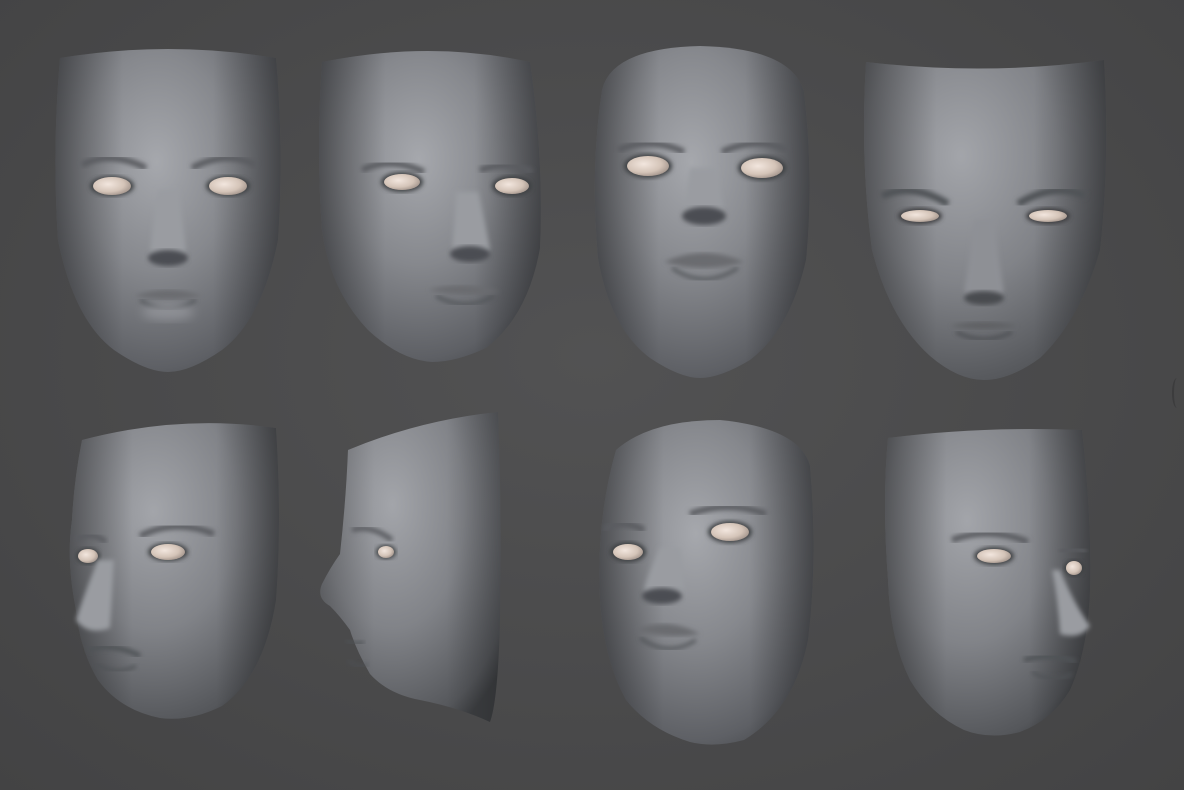 The height and width of the screenshot is (790, 1184). I want to click on face-front-looking-up, so click(702, 212).